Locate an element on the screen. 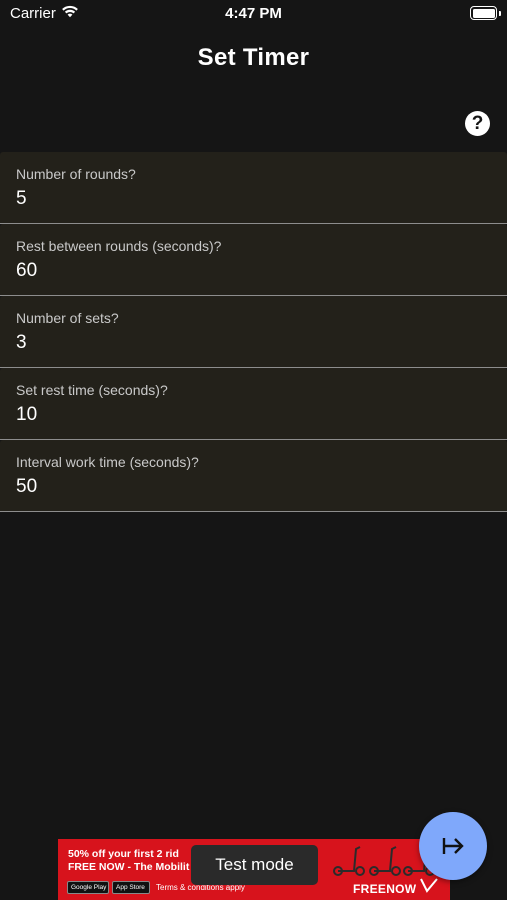  page-title: Set Timer is located at coordinates (253, 57).